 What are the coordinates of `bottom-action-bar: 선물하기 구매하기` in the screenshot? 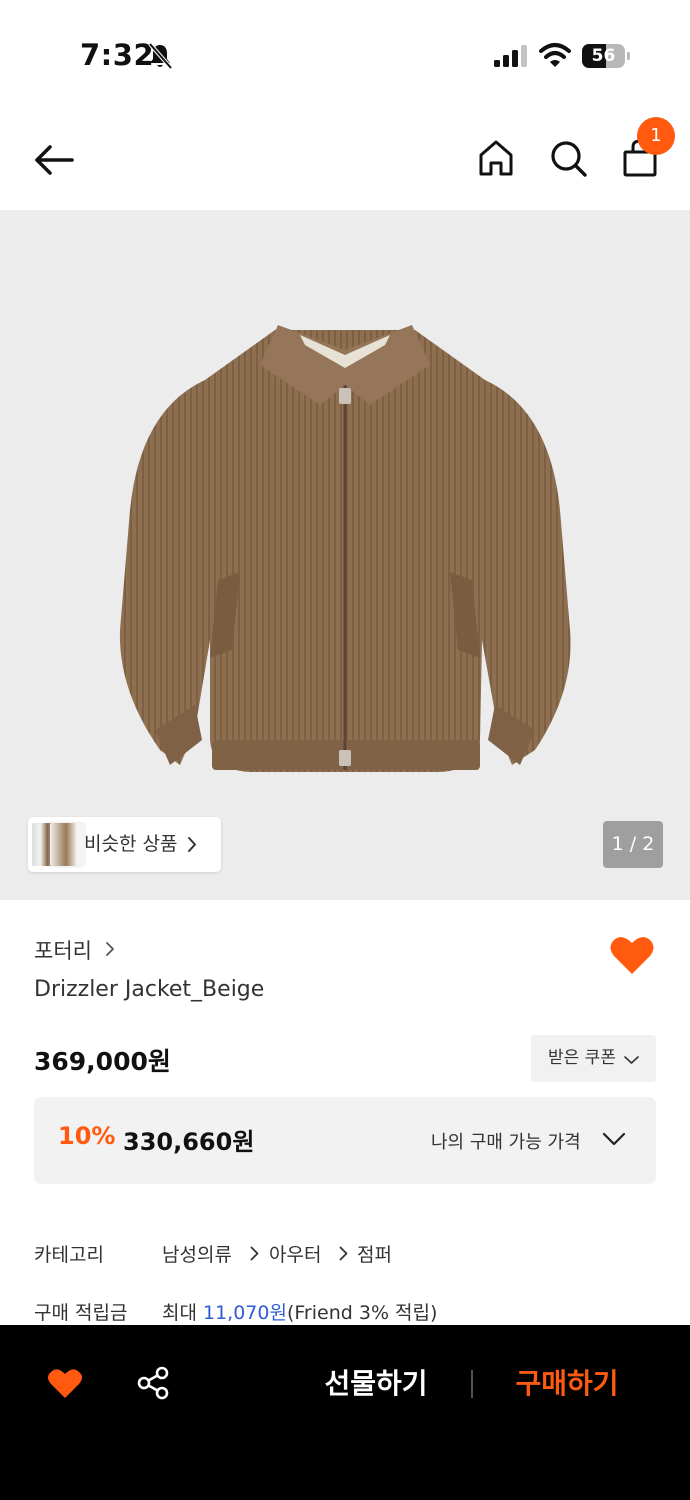 It's located at (345, 1412).